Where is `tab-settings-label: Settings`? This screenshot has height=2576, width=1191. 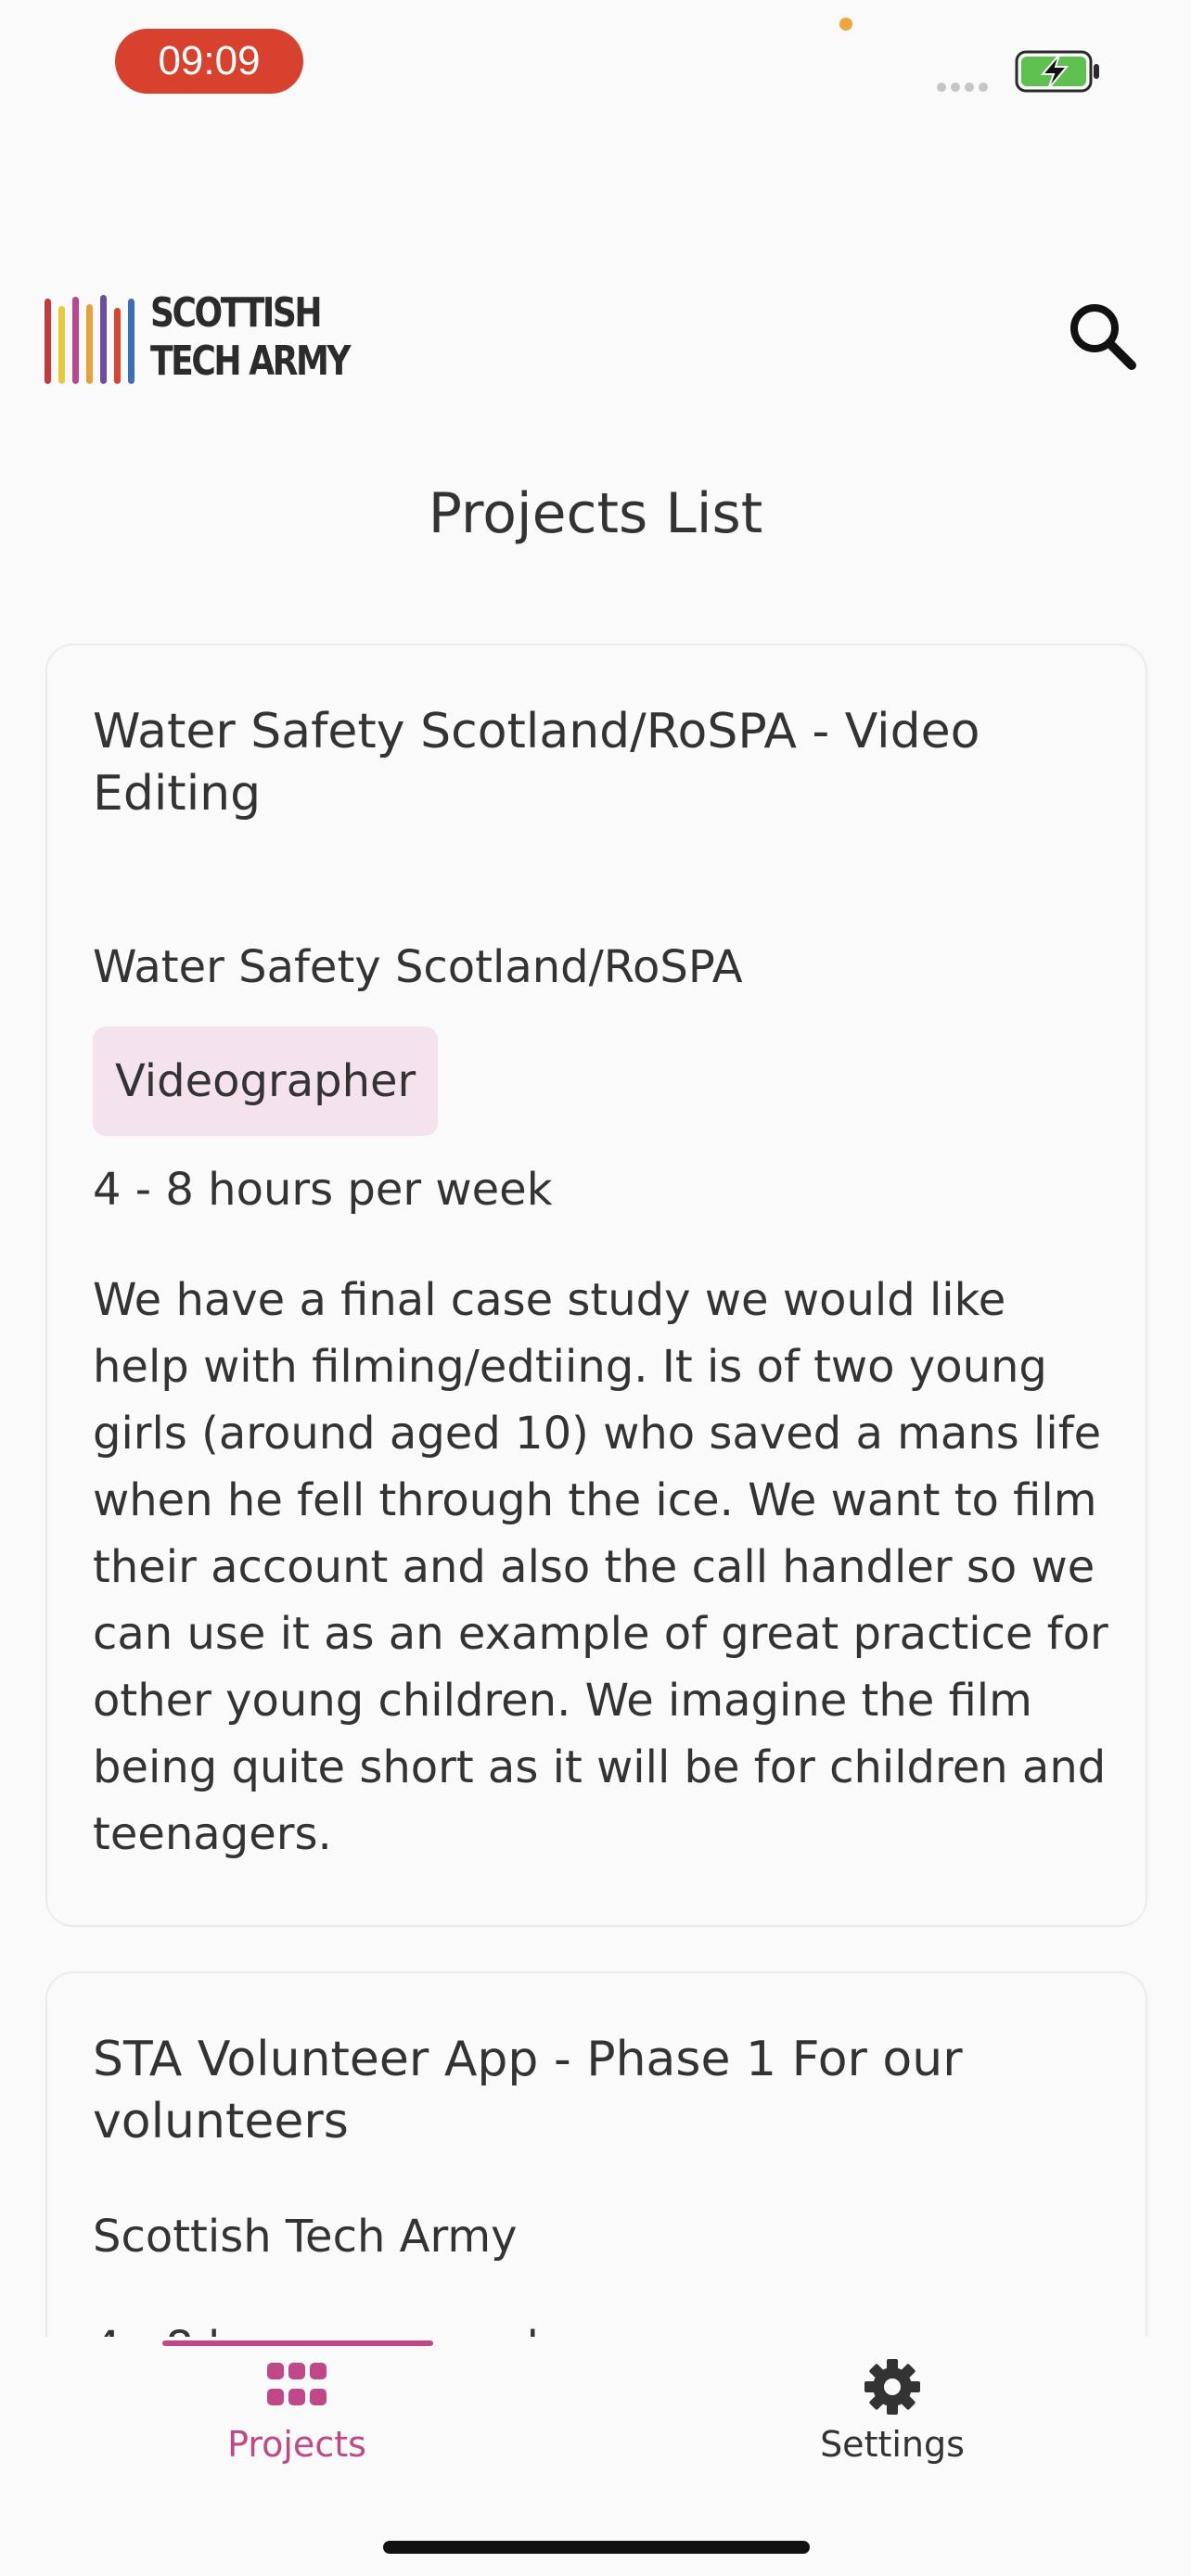
tab-settings-label: Settings is located at coordinates (892, 2445).